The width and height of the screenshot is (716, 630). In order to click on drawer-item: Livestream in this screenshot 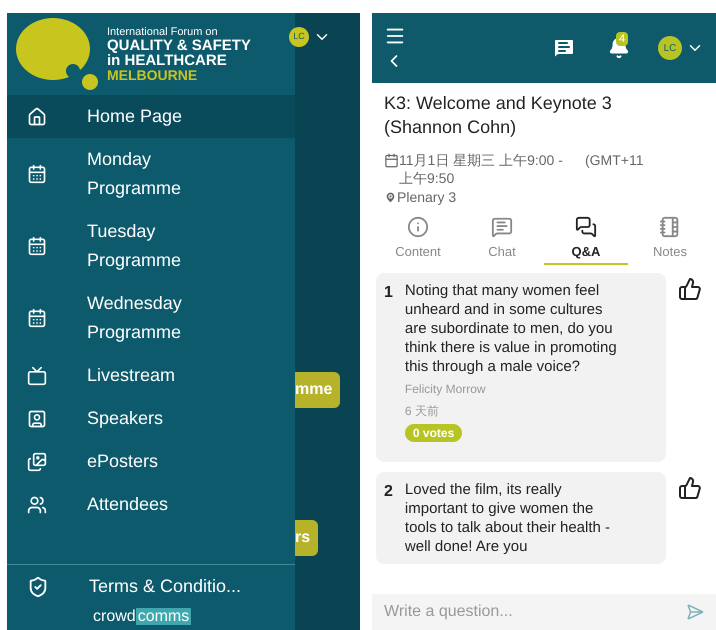, I will do `click(151, 375)`.